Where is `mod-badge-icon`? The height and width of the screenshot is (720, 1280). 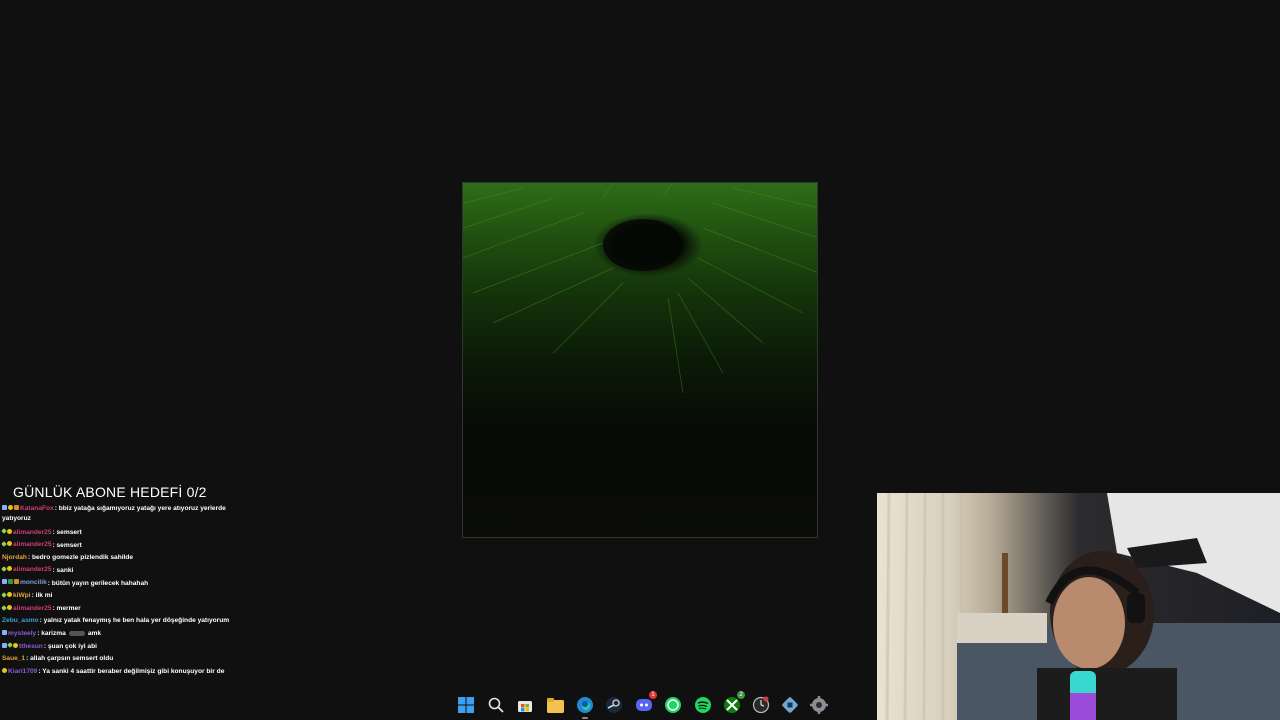
mod-badge-icon is located at coordinates (10, 582).